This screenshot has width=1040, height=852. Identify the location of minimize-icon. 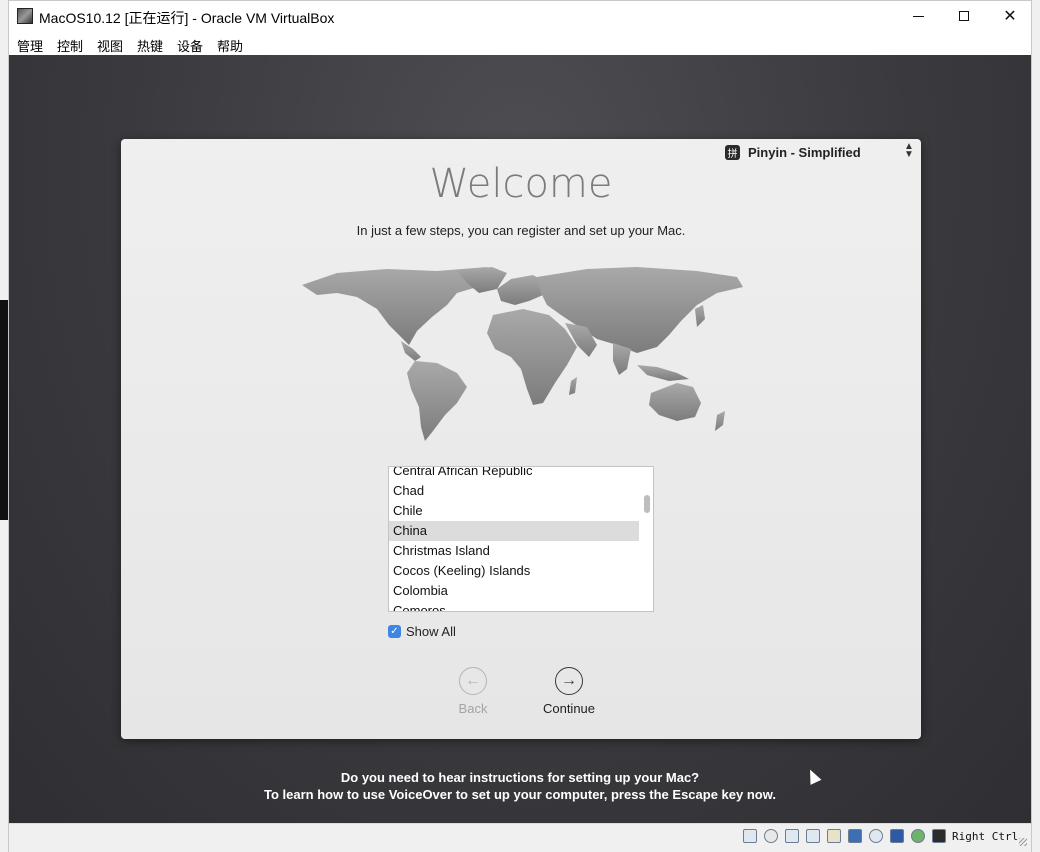
(918, 16).